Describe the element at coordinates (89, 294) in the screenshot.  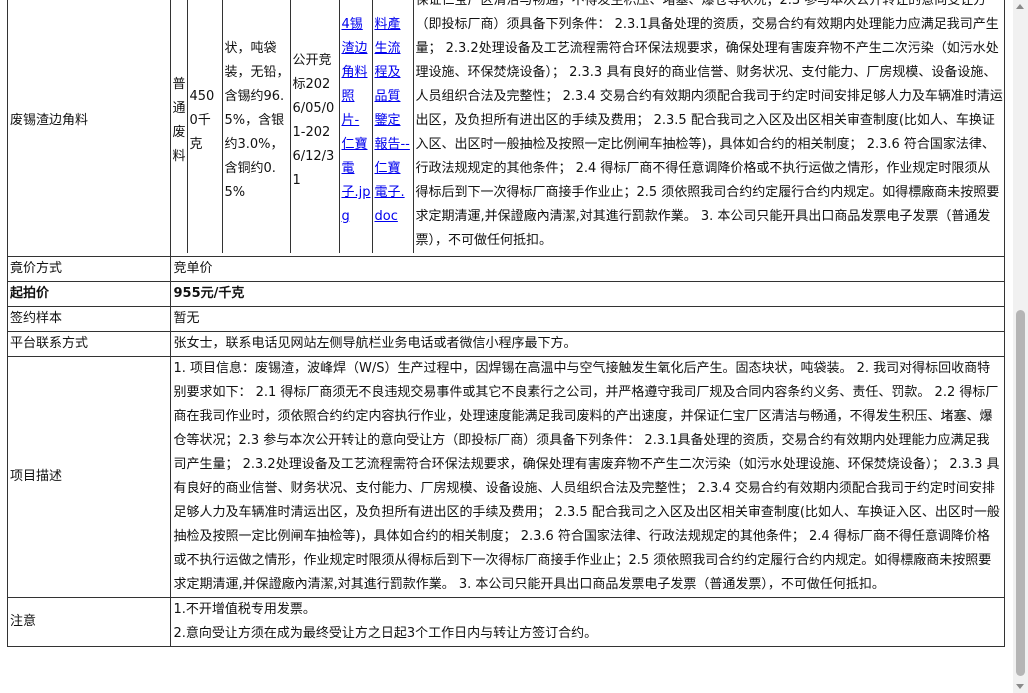
I see `starting-price-label: 起拍价` at that location.